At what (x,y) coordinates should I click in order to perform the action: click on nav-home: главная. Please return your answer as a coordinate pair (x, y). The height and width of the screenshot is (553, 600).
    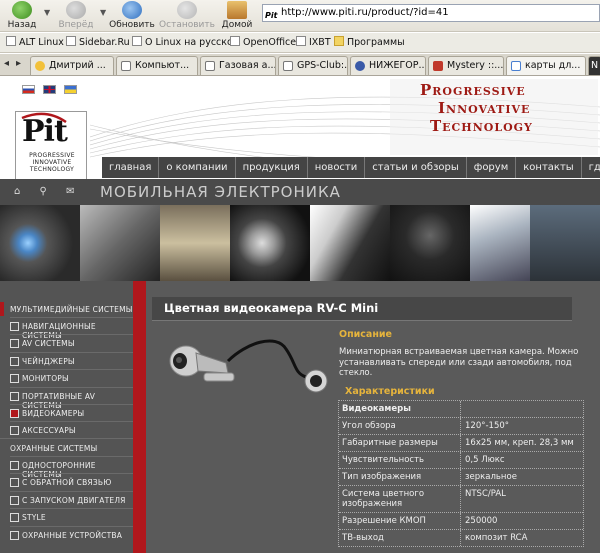
    Looking at the image, I should click on (131, 167).